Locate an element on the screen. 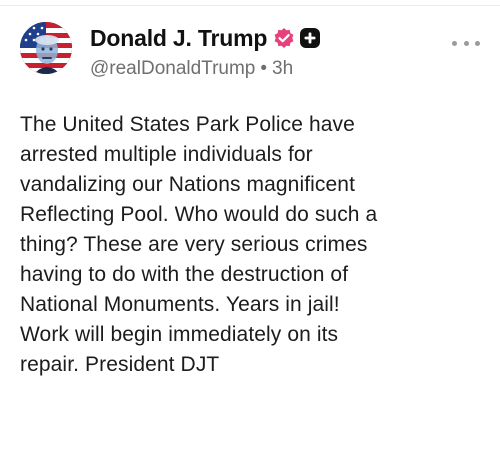 Image resolution: width=500 pixels, height=450 pixels. more-horizontal-icon is located at coordinates (466, 43).